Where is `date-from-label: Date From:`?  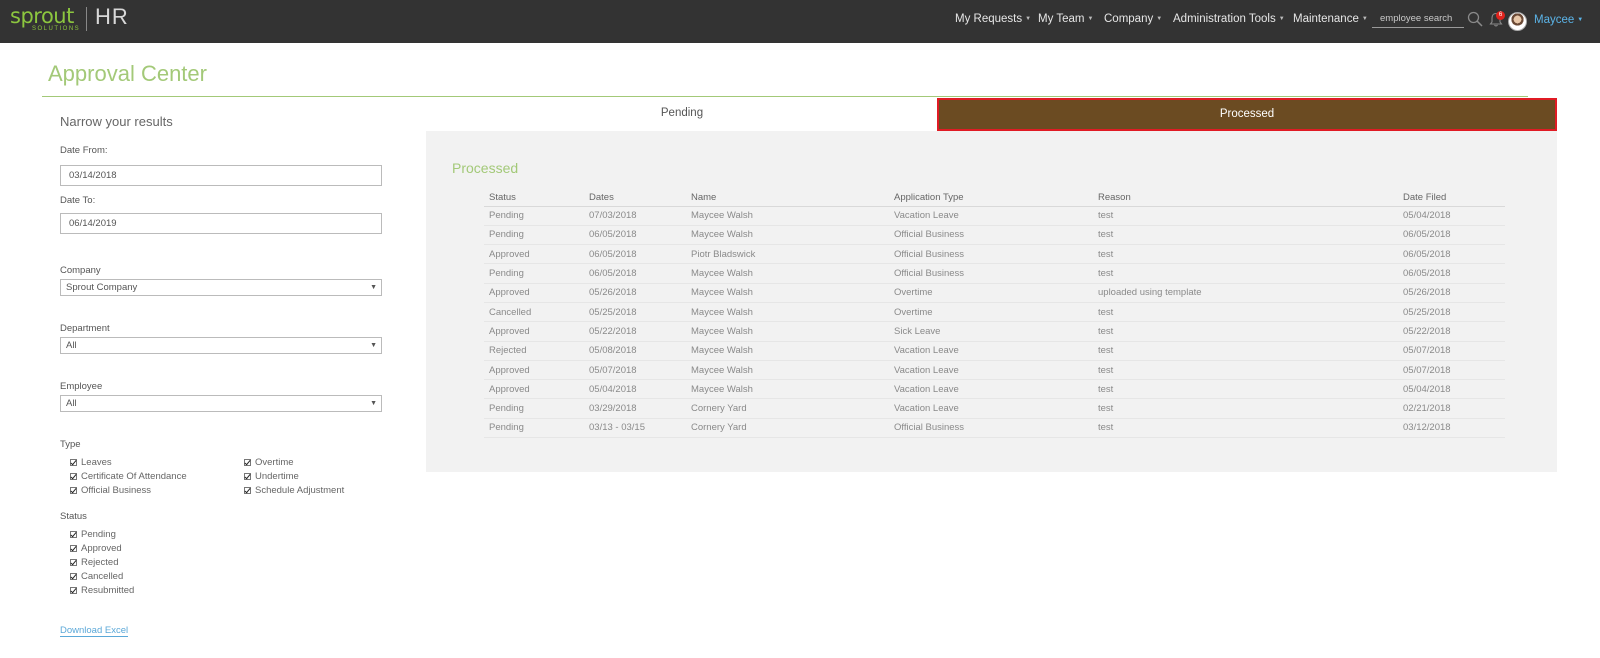 date-from-label: Date From: is located at coordinates (84, 150).